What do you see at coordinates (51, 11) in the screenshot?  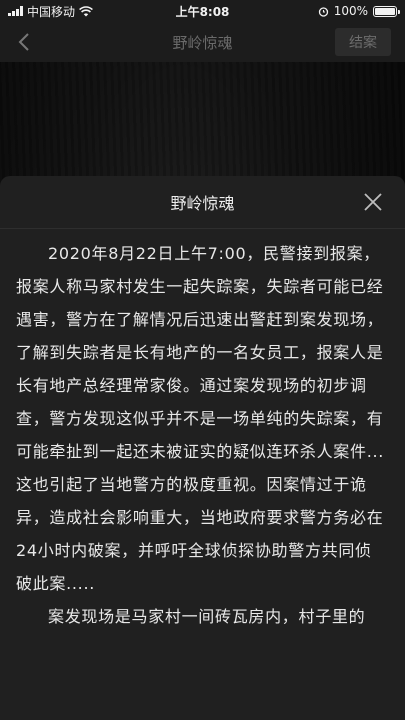 I see `carrier-label: 中国移动` at bounding box center [51, 11].